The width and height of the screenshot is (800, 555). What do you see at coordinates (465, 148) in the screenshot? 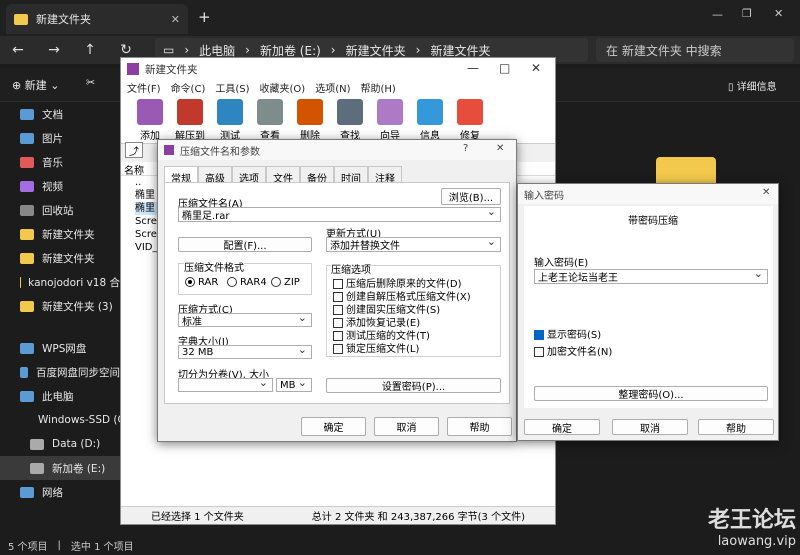
I see `help-icon: ?` at bounding box center [465, 148].